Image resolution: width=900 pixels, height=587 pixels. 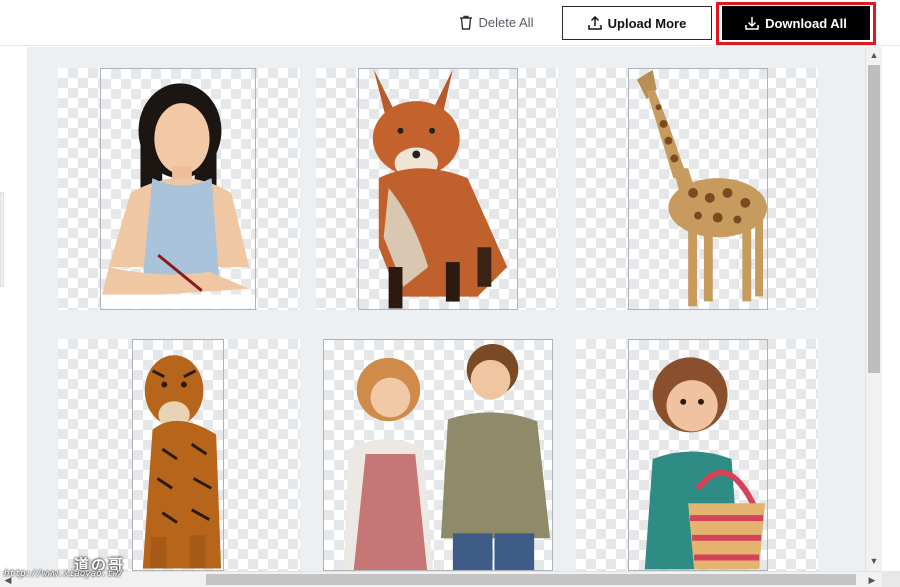 I want to click on top-toolbar: Delete All Upload More Download All, so click(x=450, y=23).